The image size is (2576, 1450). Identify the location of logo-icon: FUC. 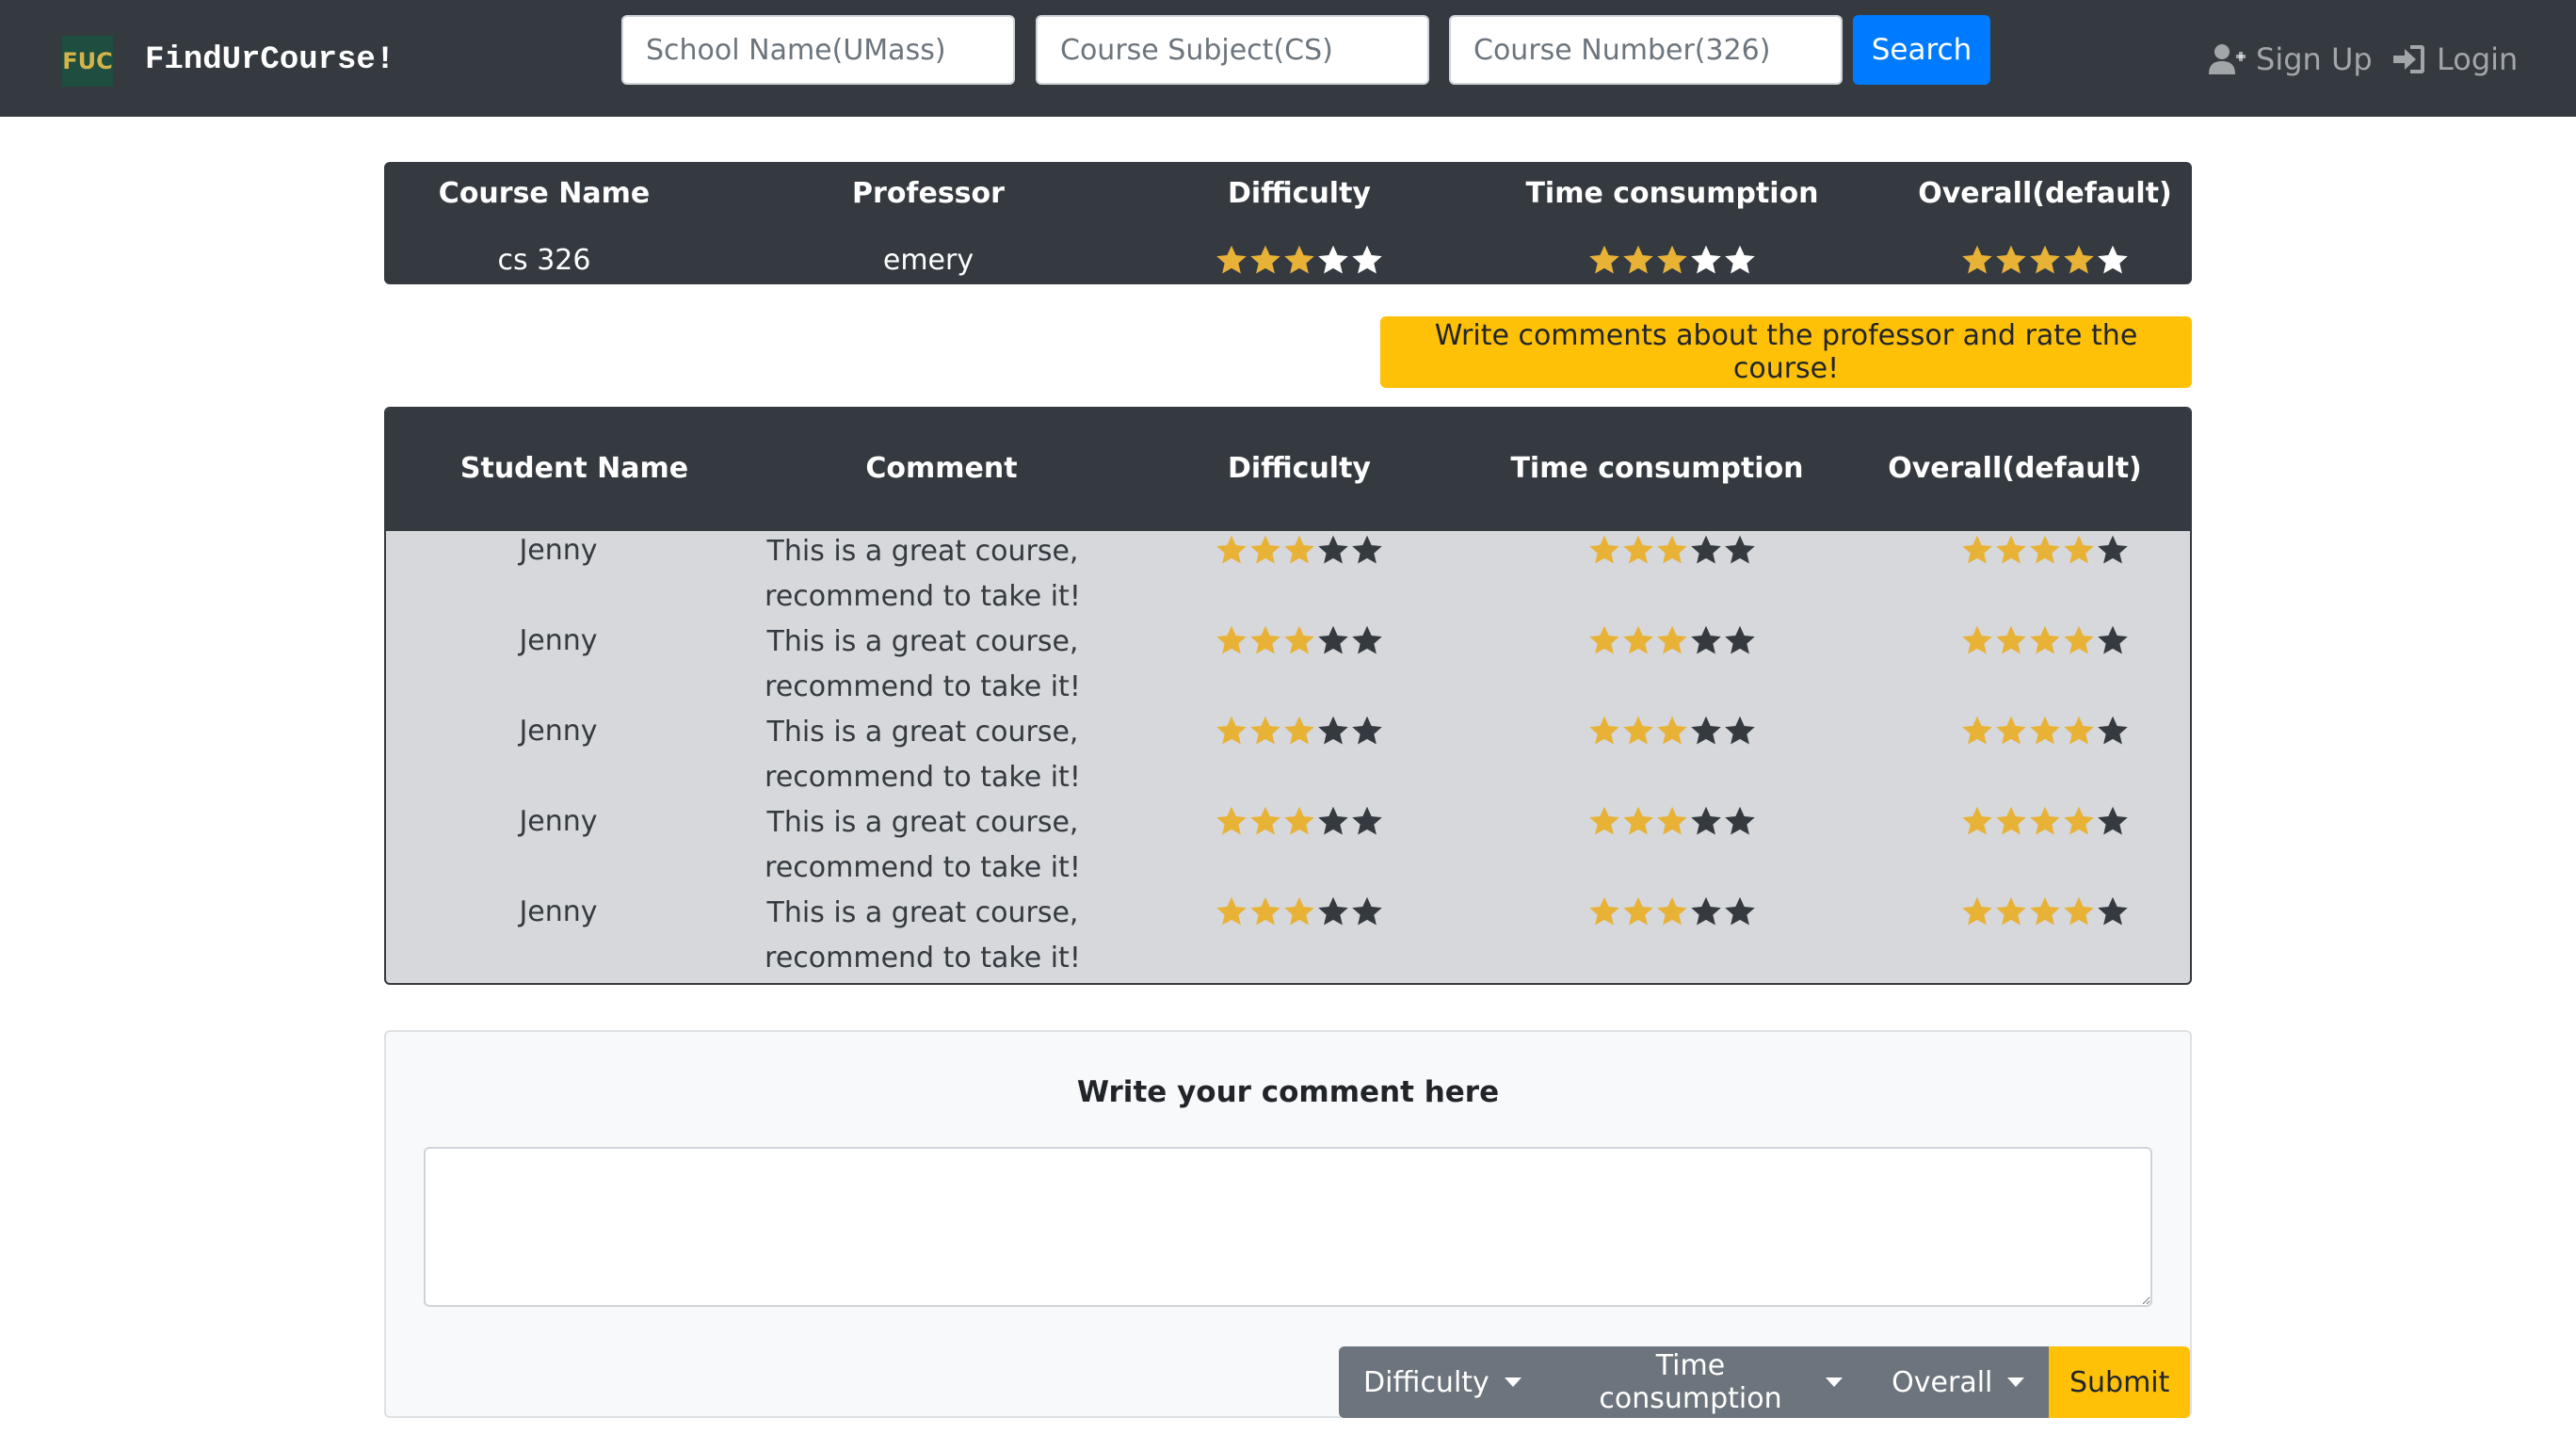
(87, 61).